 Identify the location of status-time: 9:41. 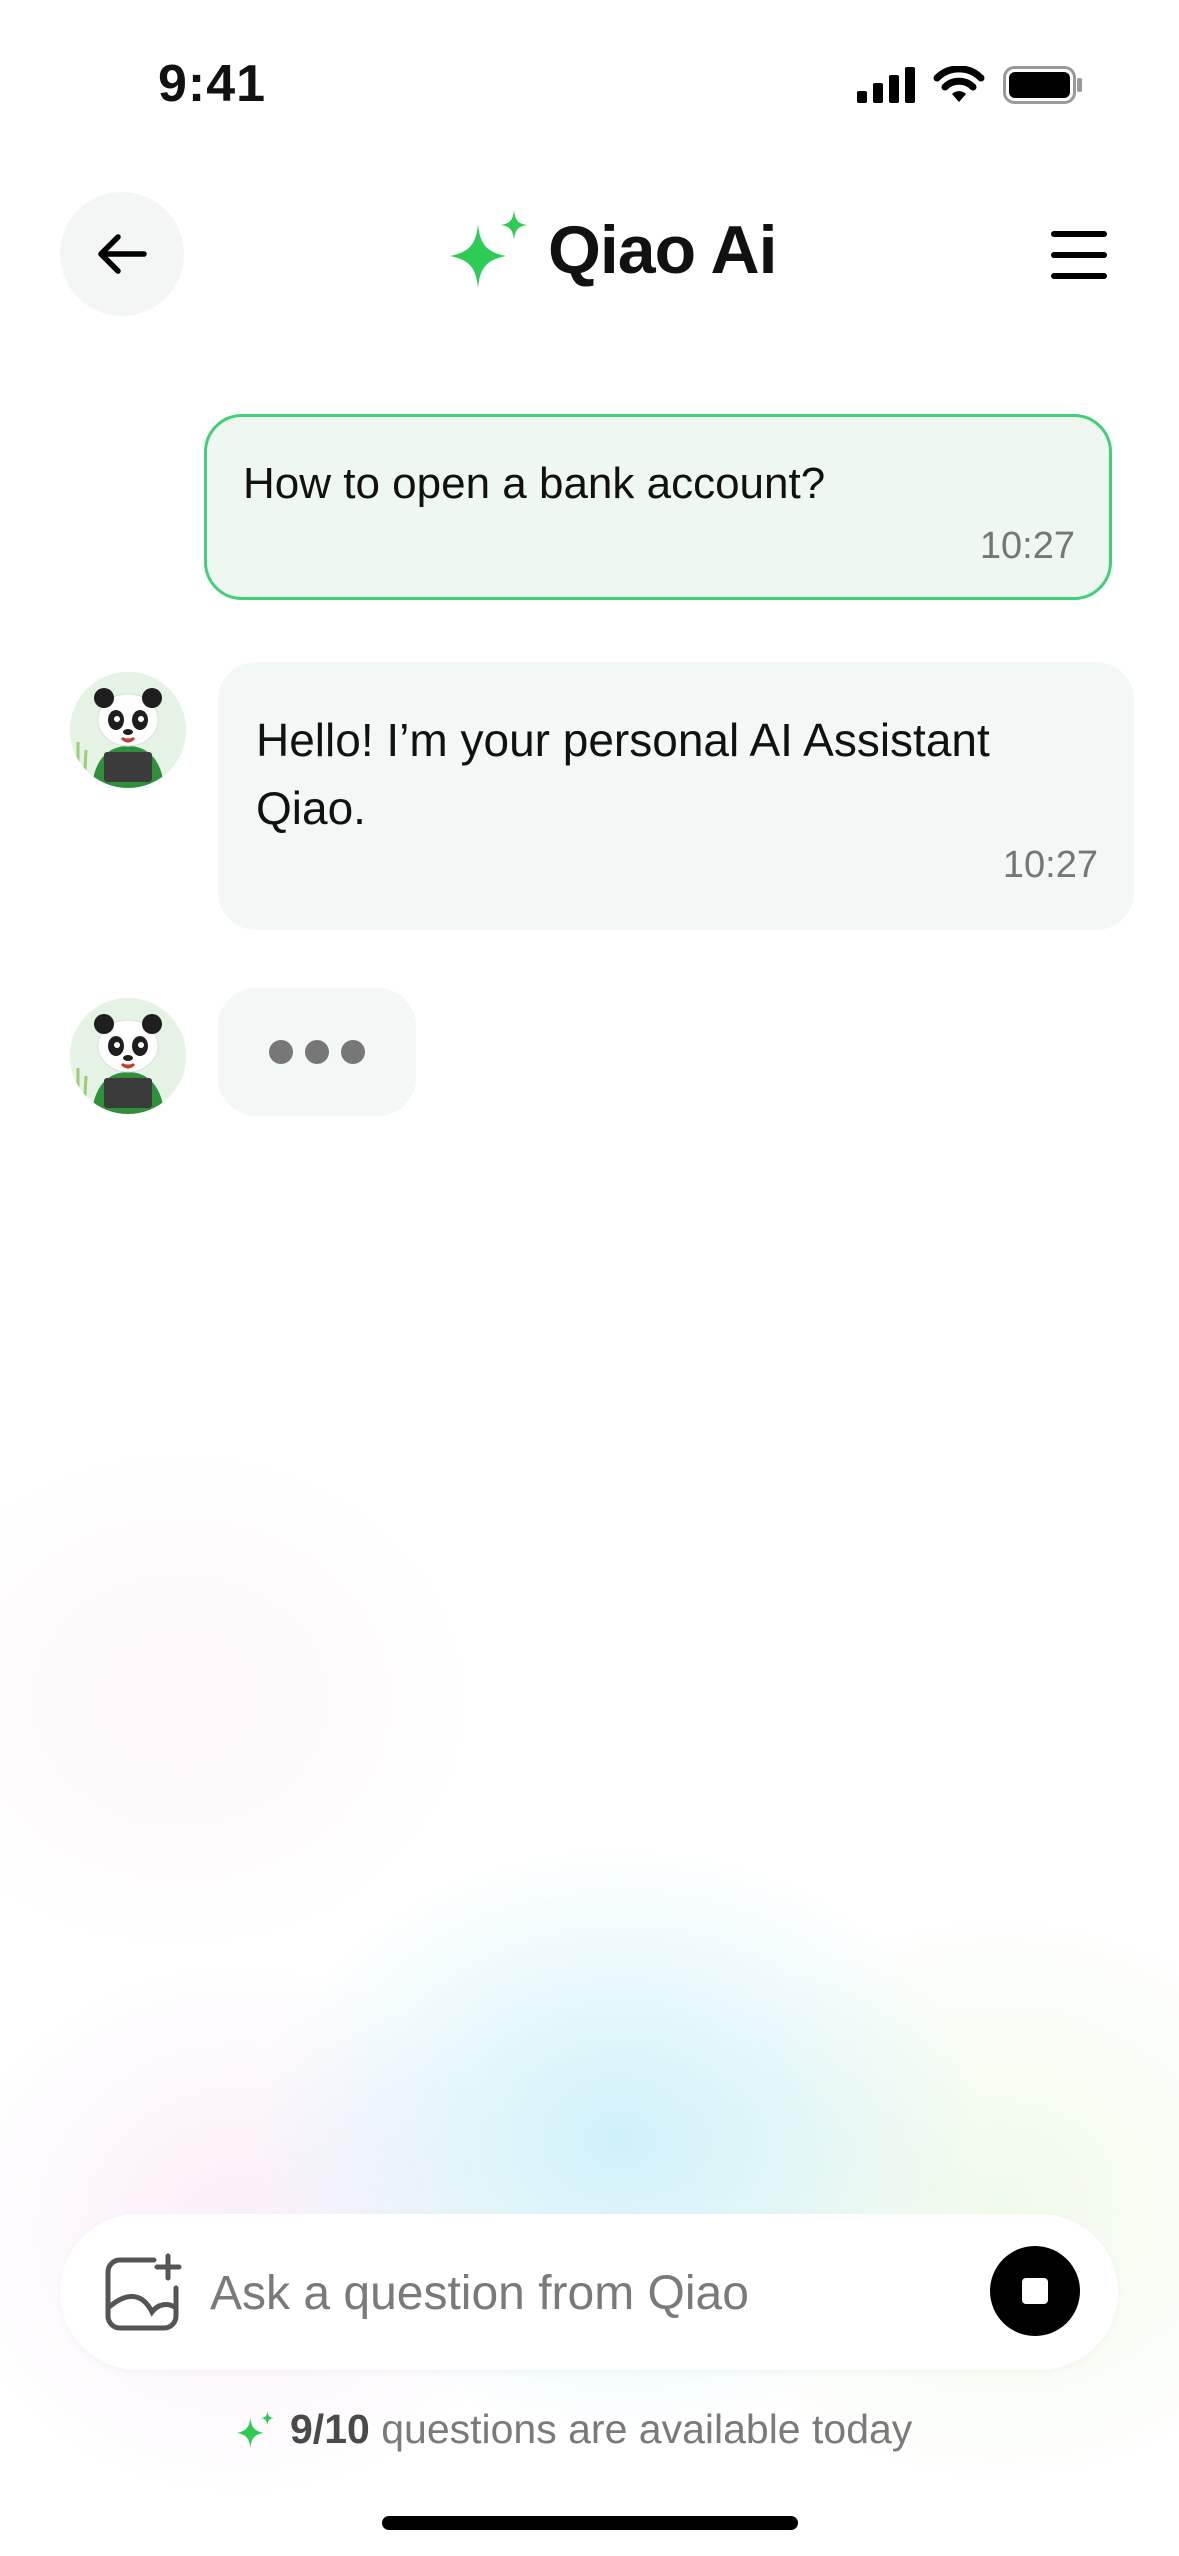
(212, 84).